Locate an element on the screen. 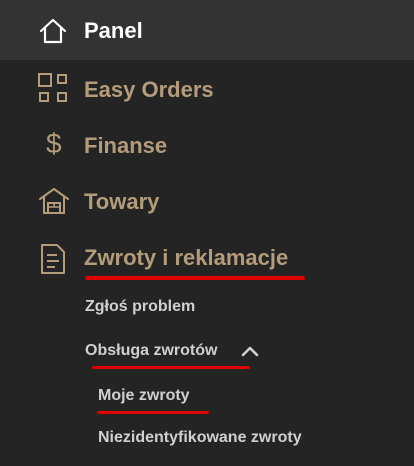 The width and height of the screenshot is (414, 466). sidebar-item-towary: Towary is located at coordinates (207, 202).